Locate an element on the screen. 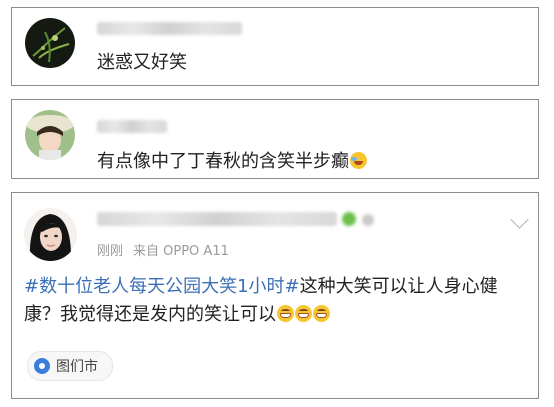  chevron-down-icon is located at coordinates (519, 219).